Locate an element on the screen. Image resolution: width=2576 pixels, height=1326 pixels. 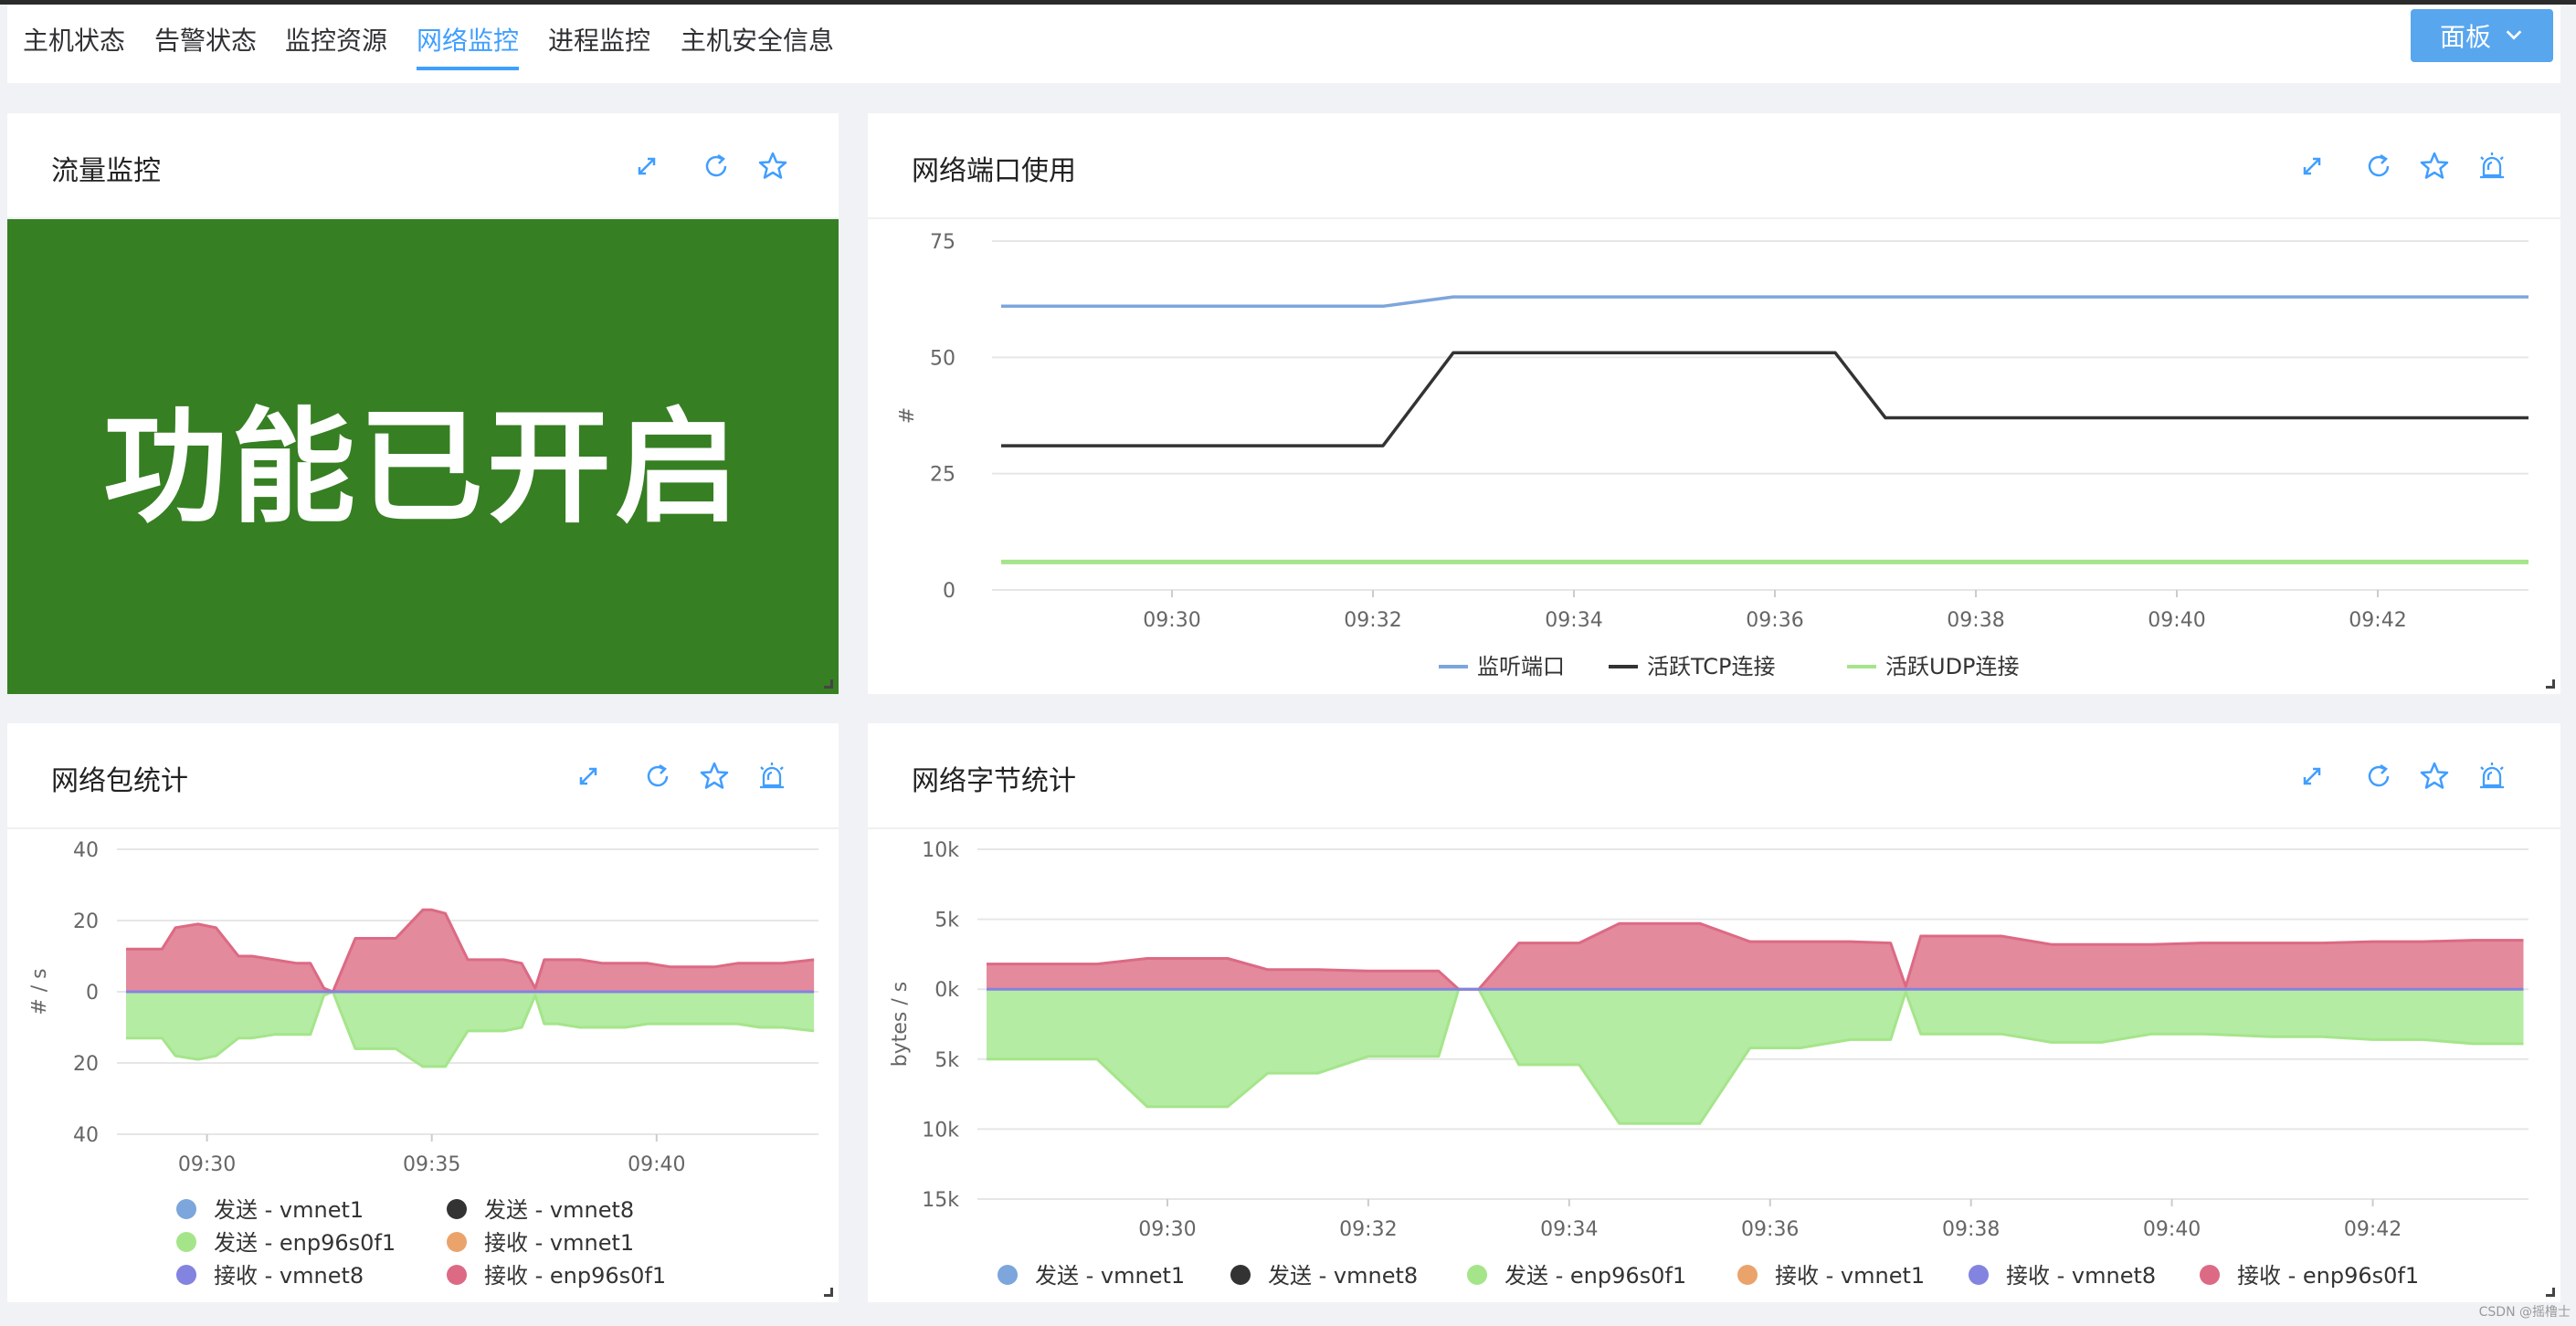
feature-enabled-banner: 功能已开启 is located at coordinates (423, 456).